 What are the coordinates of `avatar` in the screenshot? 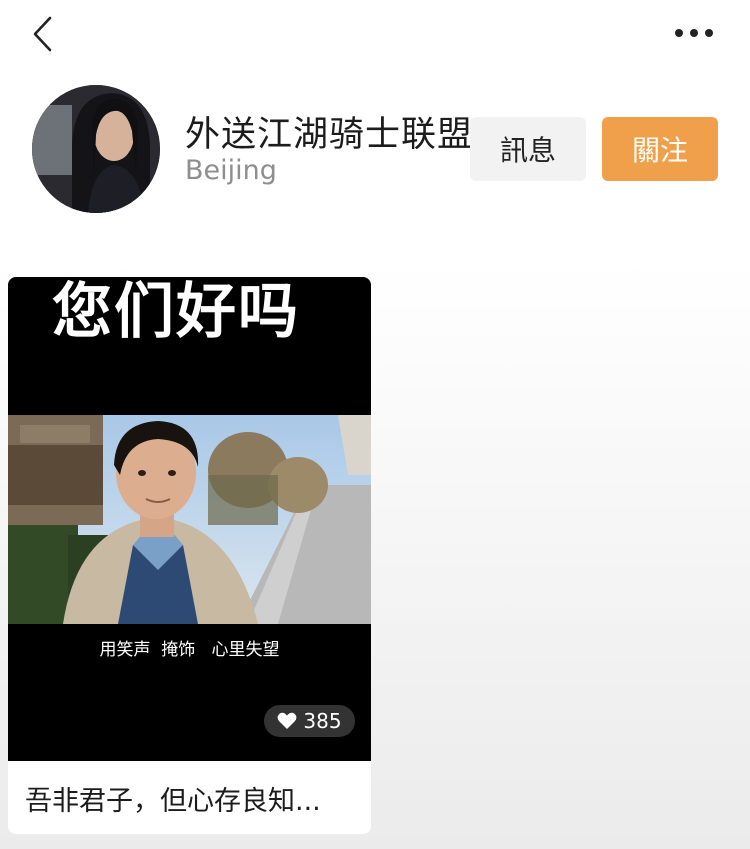 It's located at (96, 149).